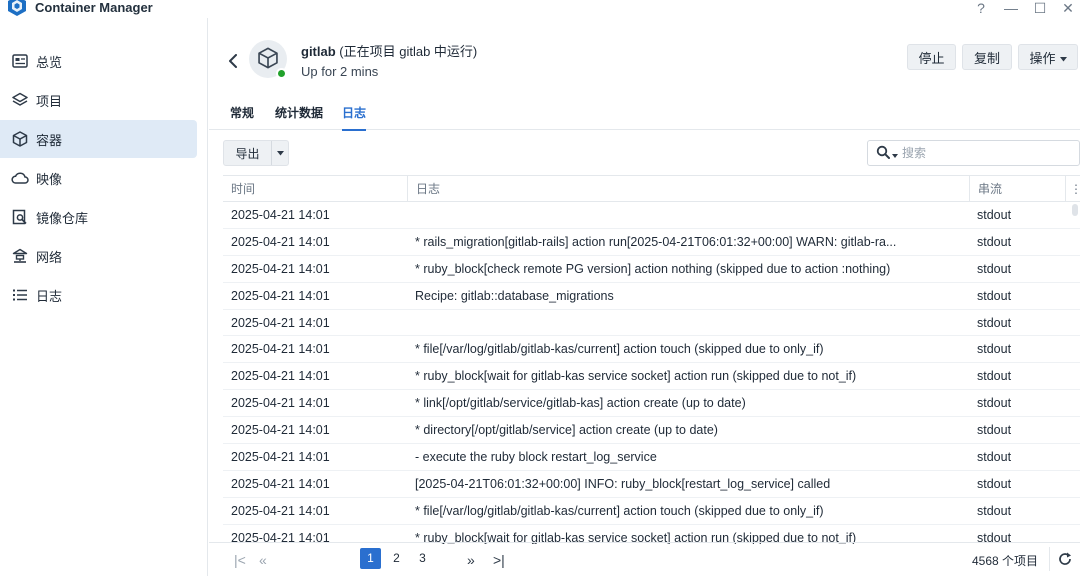 This screenshot has height=576, width=1080. Describe the element at coordinates (931, 57) in the screenshot. I see `stop-button: 停止` at that location.